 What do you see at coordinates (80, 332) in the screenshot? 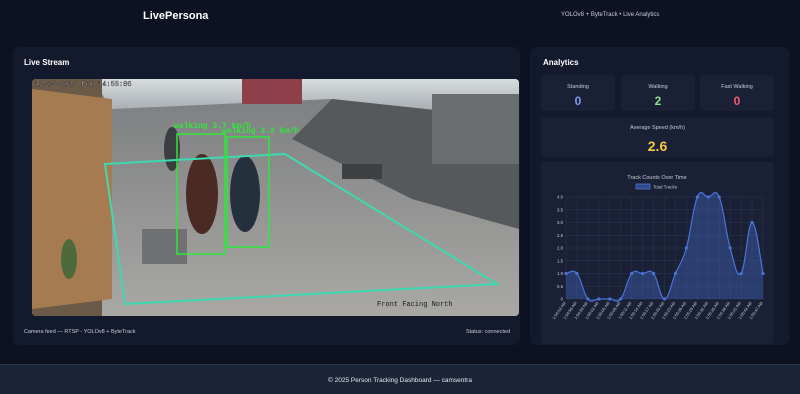
I see `feed-caption: Camera feed — RTSP - YOLOv8 + ByteTrack` at bounding box center [80, 332].